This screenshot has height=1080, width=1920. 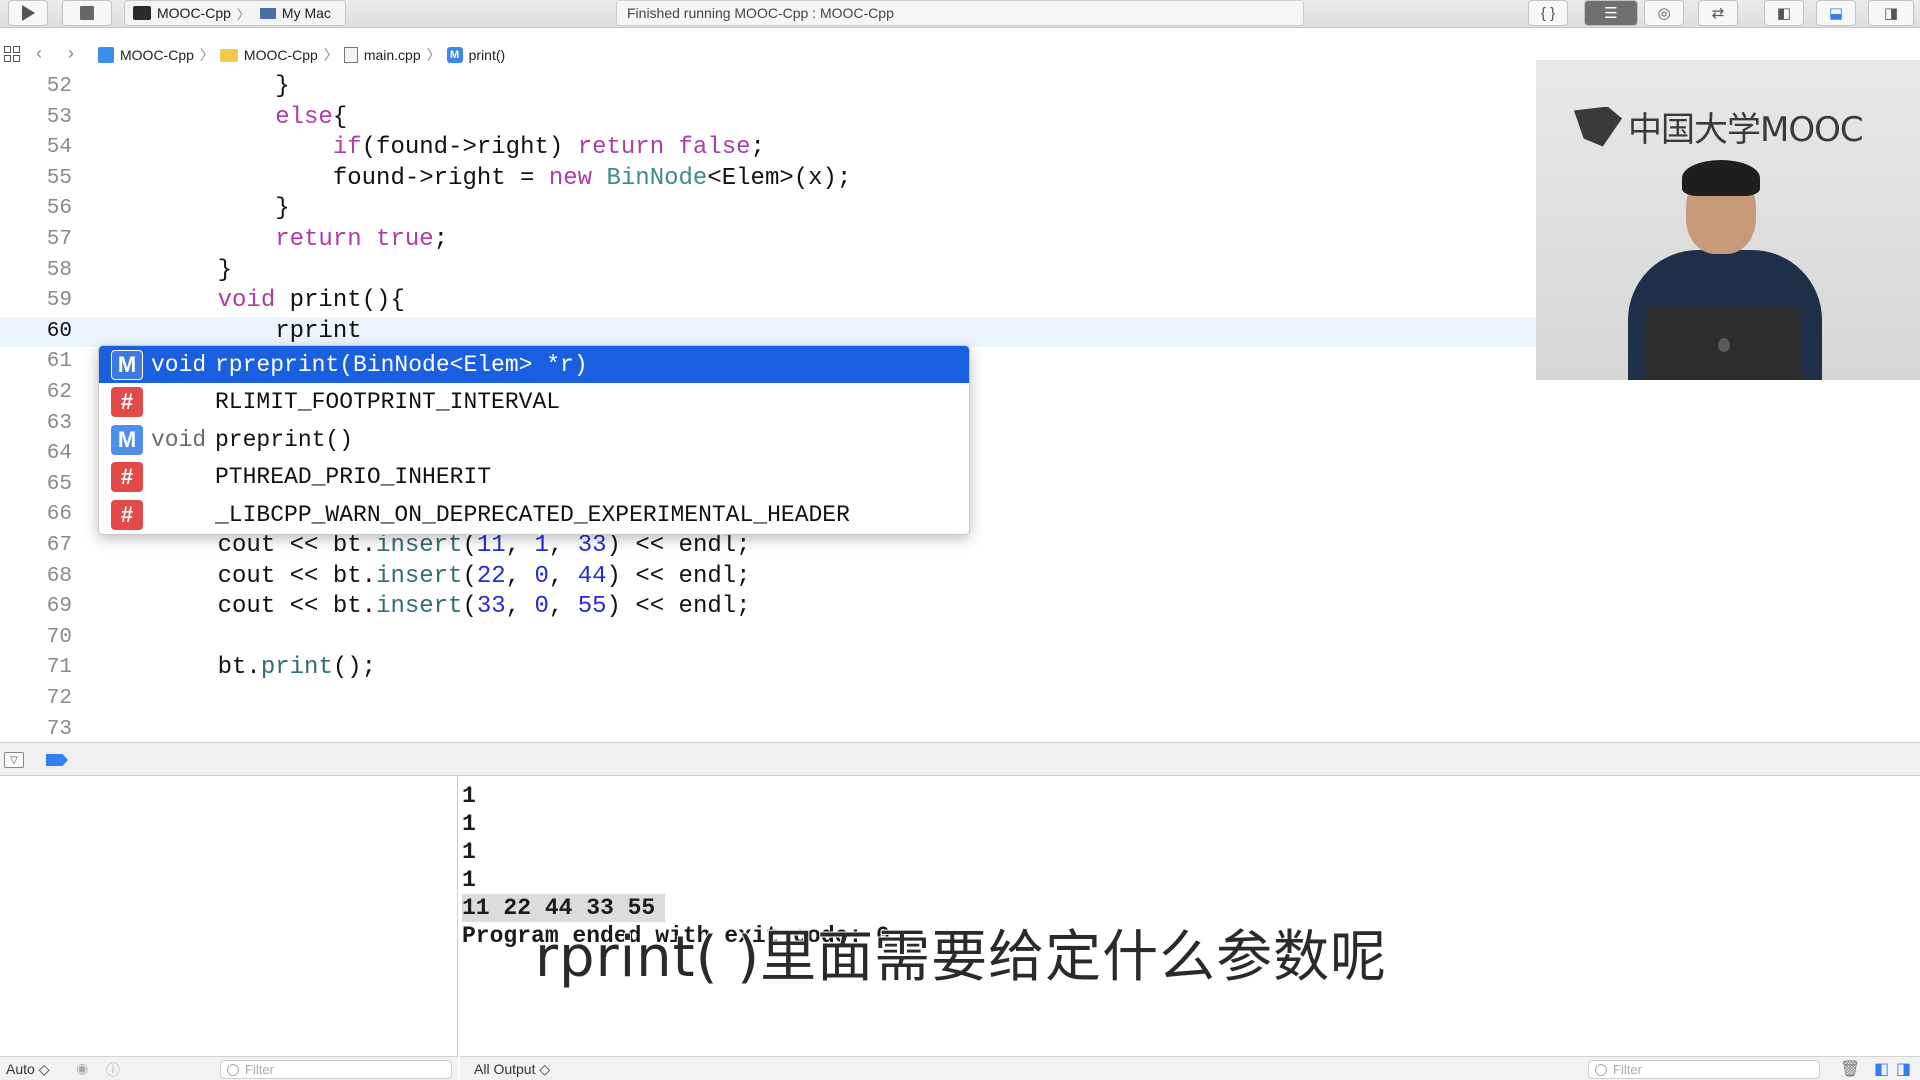 I want to click on version-editor-button: ⇄, so click(x=1718, y=13).